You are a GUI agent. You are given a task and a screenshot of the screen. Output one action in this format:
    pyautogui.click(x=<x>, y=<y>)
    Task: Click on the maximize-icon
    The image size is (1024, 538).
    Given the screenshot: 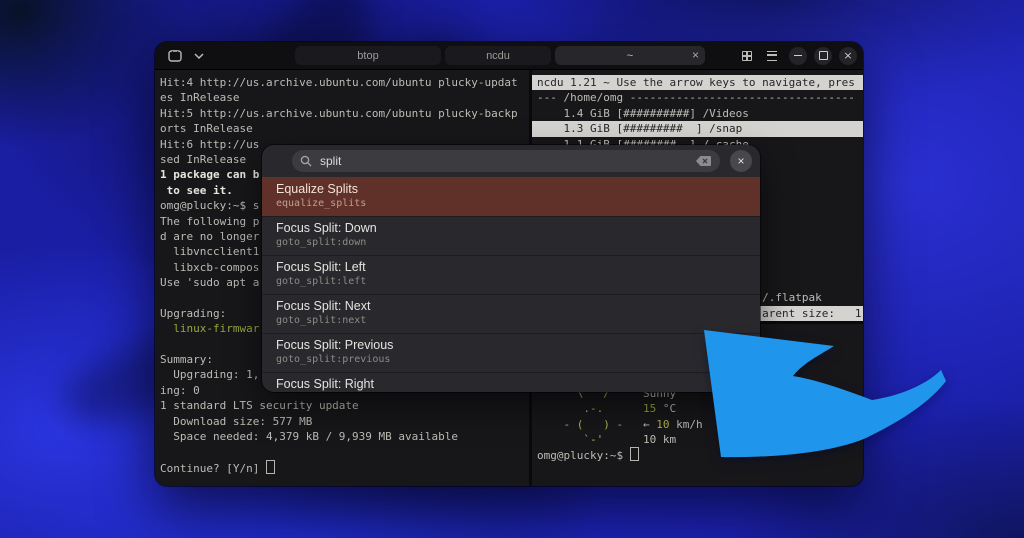 What is the action you would take?
    pyautogui.click(x=823, y=55)
    